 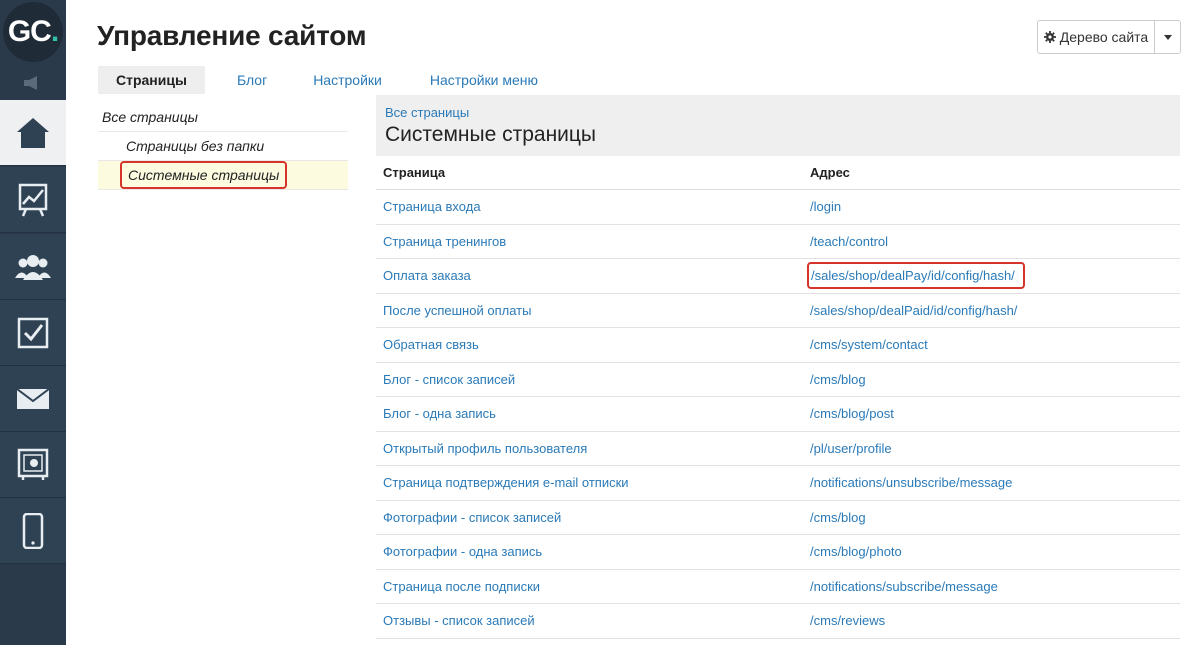 I want to click on sidebar-item-tasks, so click(x=33, y=333).